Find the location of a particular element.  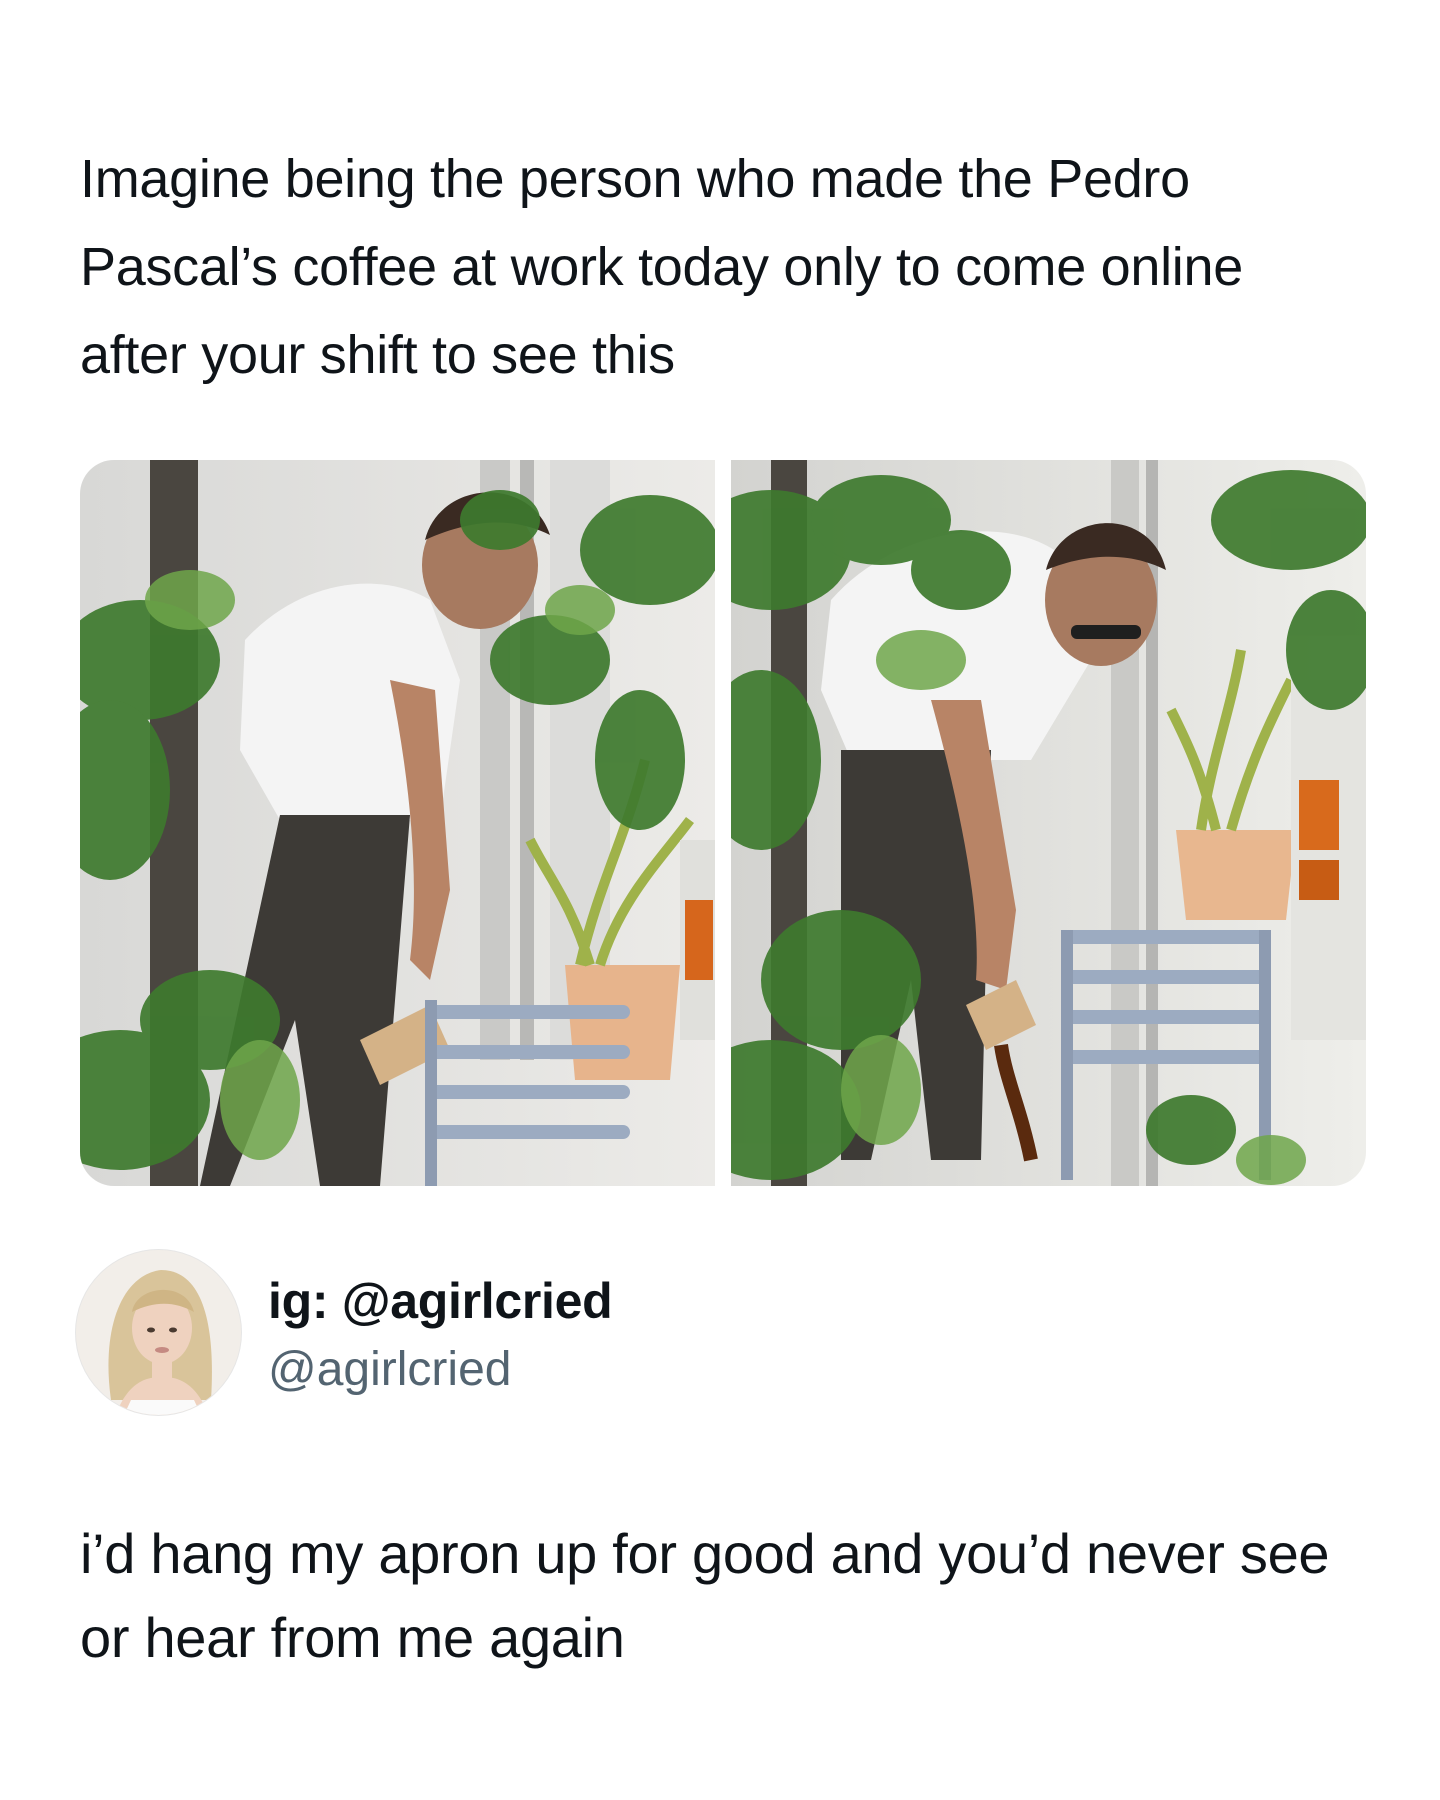

author-handle: @agirlcried is located at coordinates (389, 1369).